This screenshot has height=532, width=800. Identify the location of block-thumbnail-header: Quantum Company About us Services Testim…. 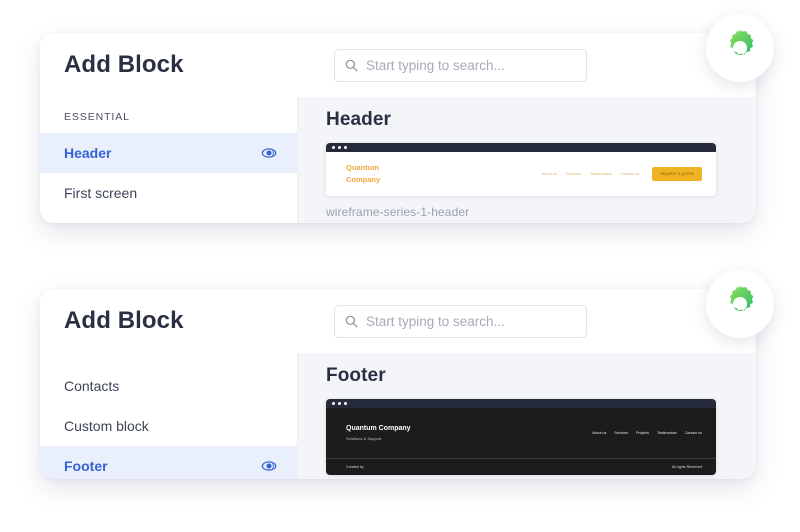
(521, 169).